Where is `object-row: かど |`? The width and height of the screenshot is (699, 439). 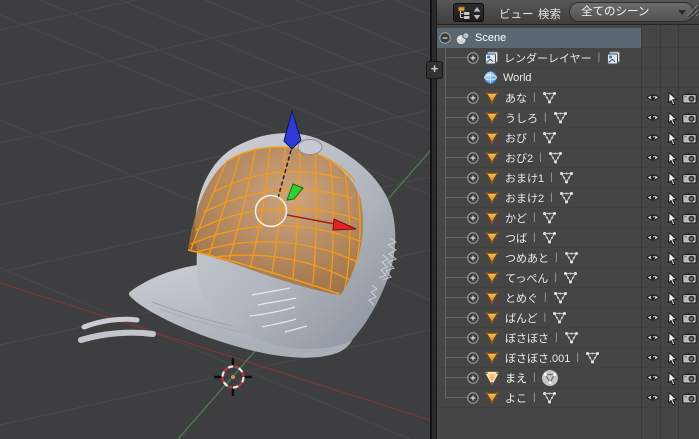 object-row: かど | is located at coordinates (568, 218).